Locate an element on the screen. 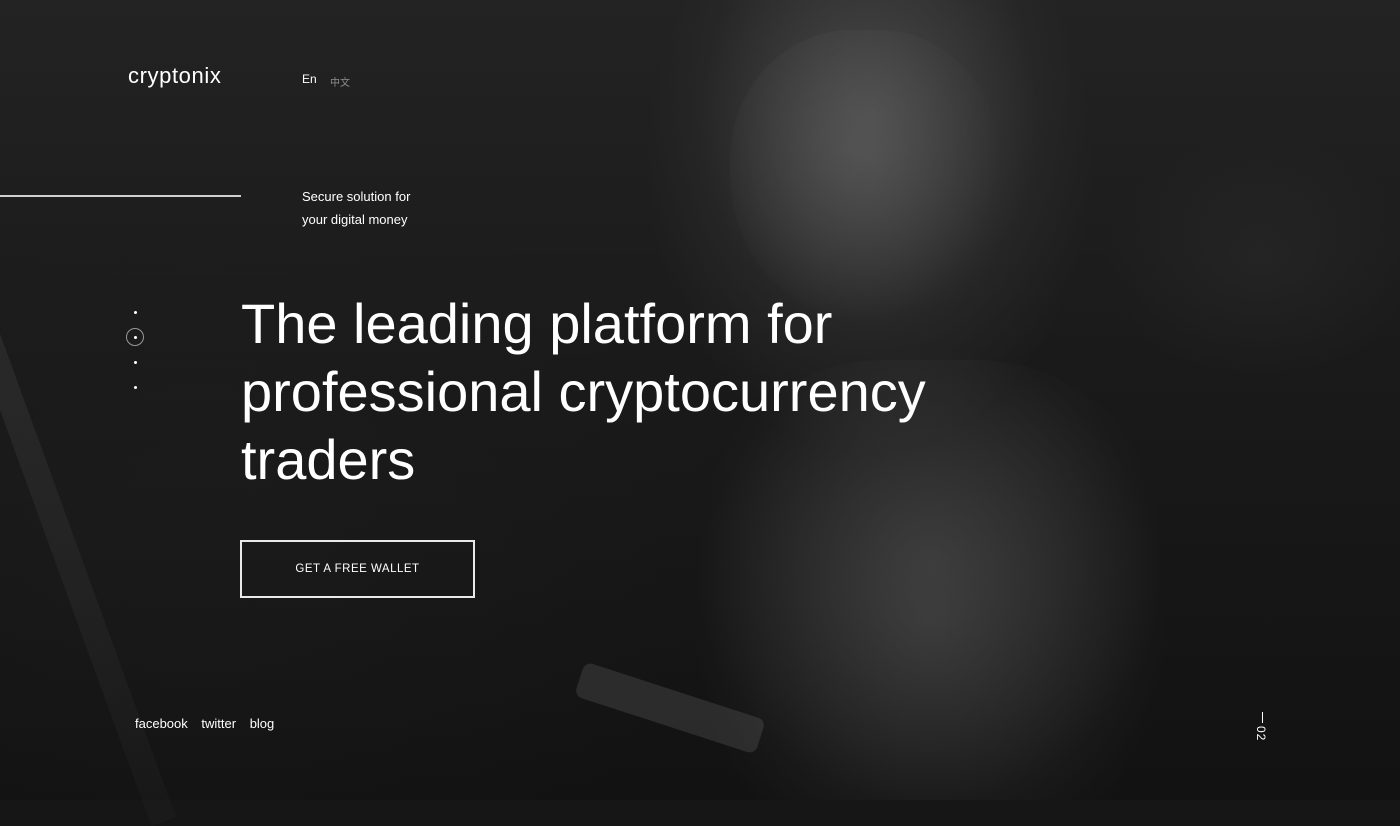  page-indicator: 02 is located at coordinates (1262, 729).